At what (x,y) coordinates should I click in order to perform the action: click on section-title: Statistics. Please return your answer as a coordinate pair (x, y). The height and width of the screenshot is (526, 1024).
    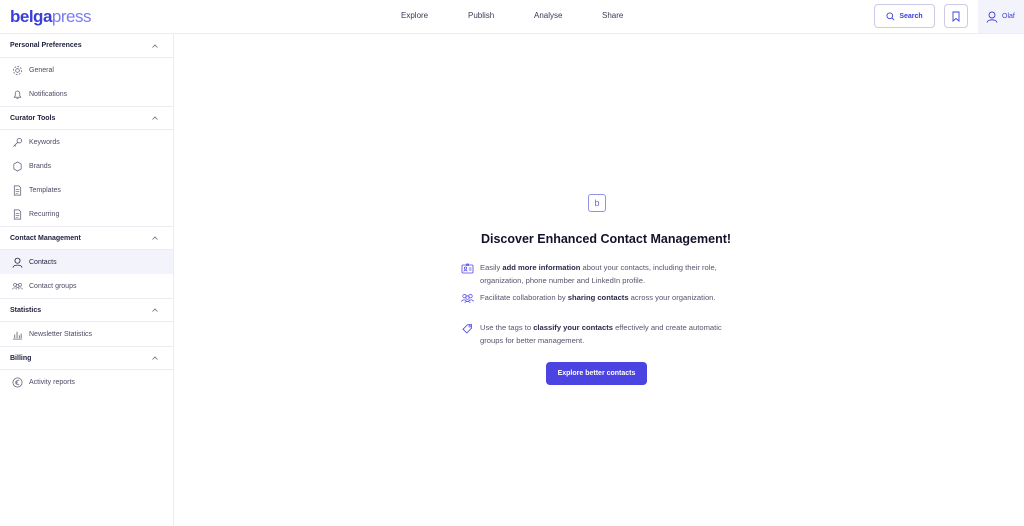
    Looking at the image, I should click on (26, 310).